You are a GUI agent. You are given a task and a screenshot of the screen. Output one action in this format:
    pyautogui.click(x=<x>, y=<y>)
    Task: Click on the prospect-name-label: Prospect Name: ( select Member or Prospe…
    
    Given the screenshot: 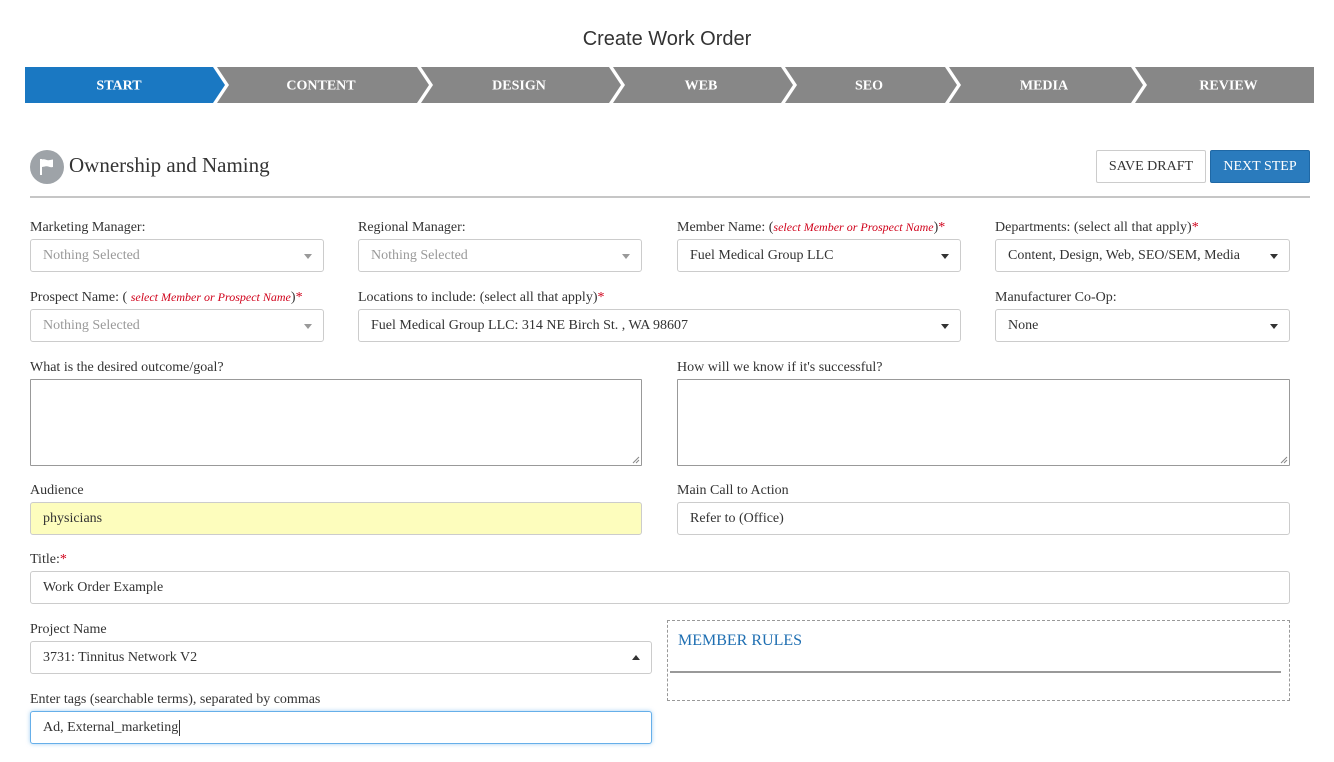 What is the action you would take?
    pyautogui.click(x=166, y=298)
    